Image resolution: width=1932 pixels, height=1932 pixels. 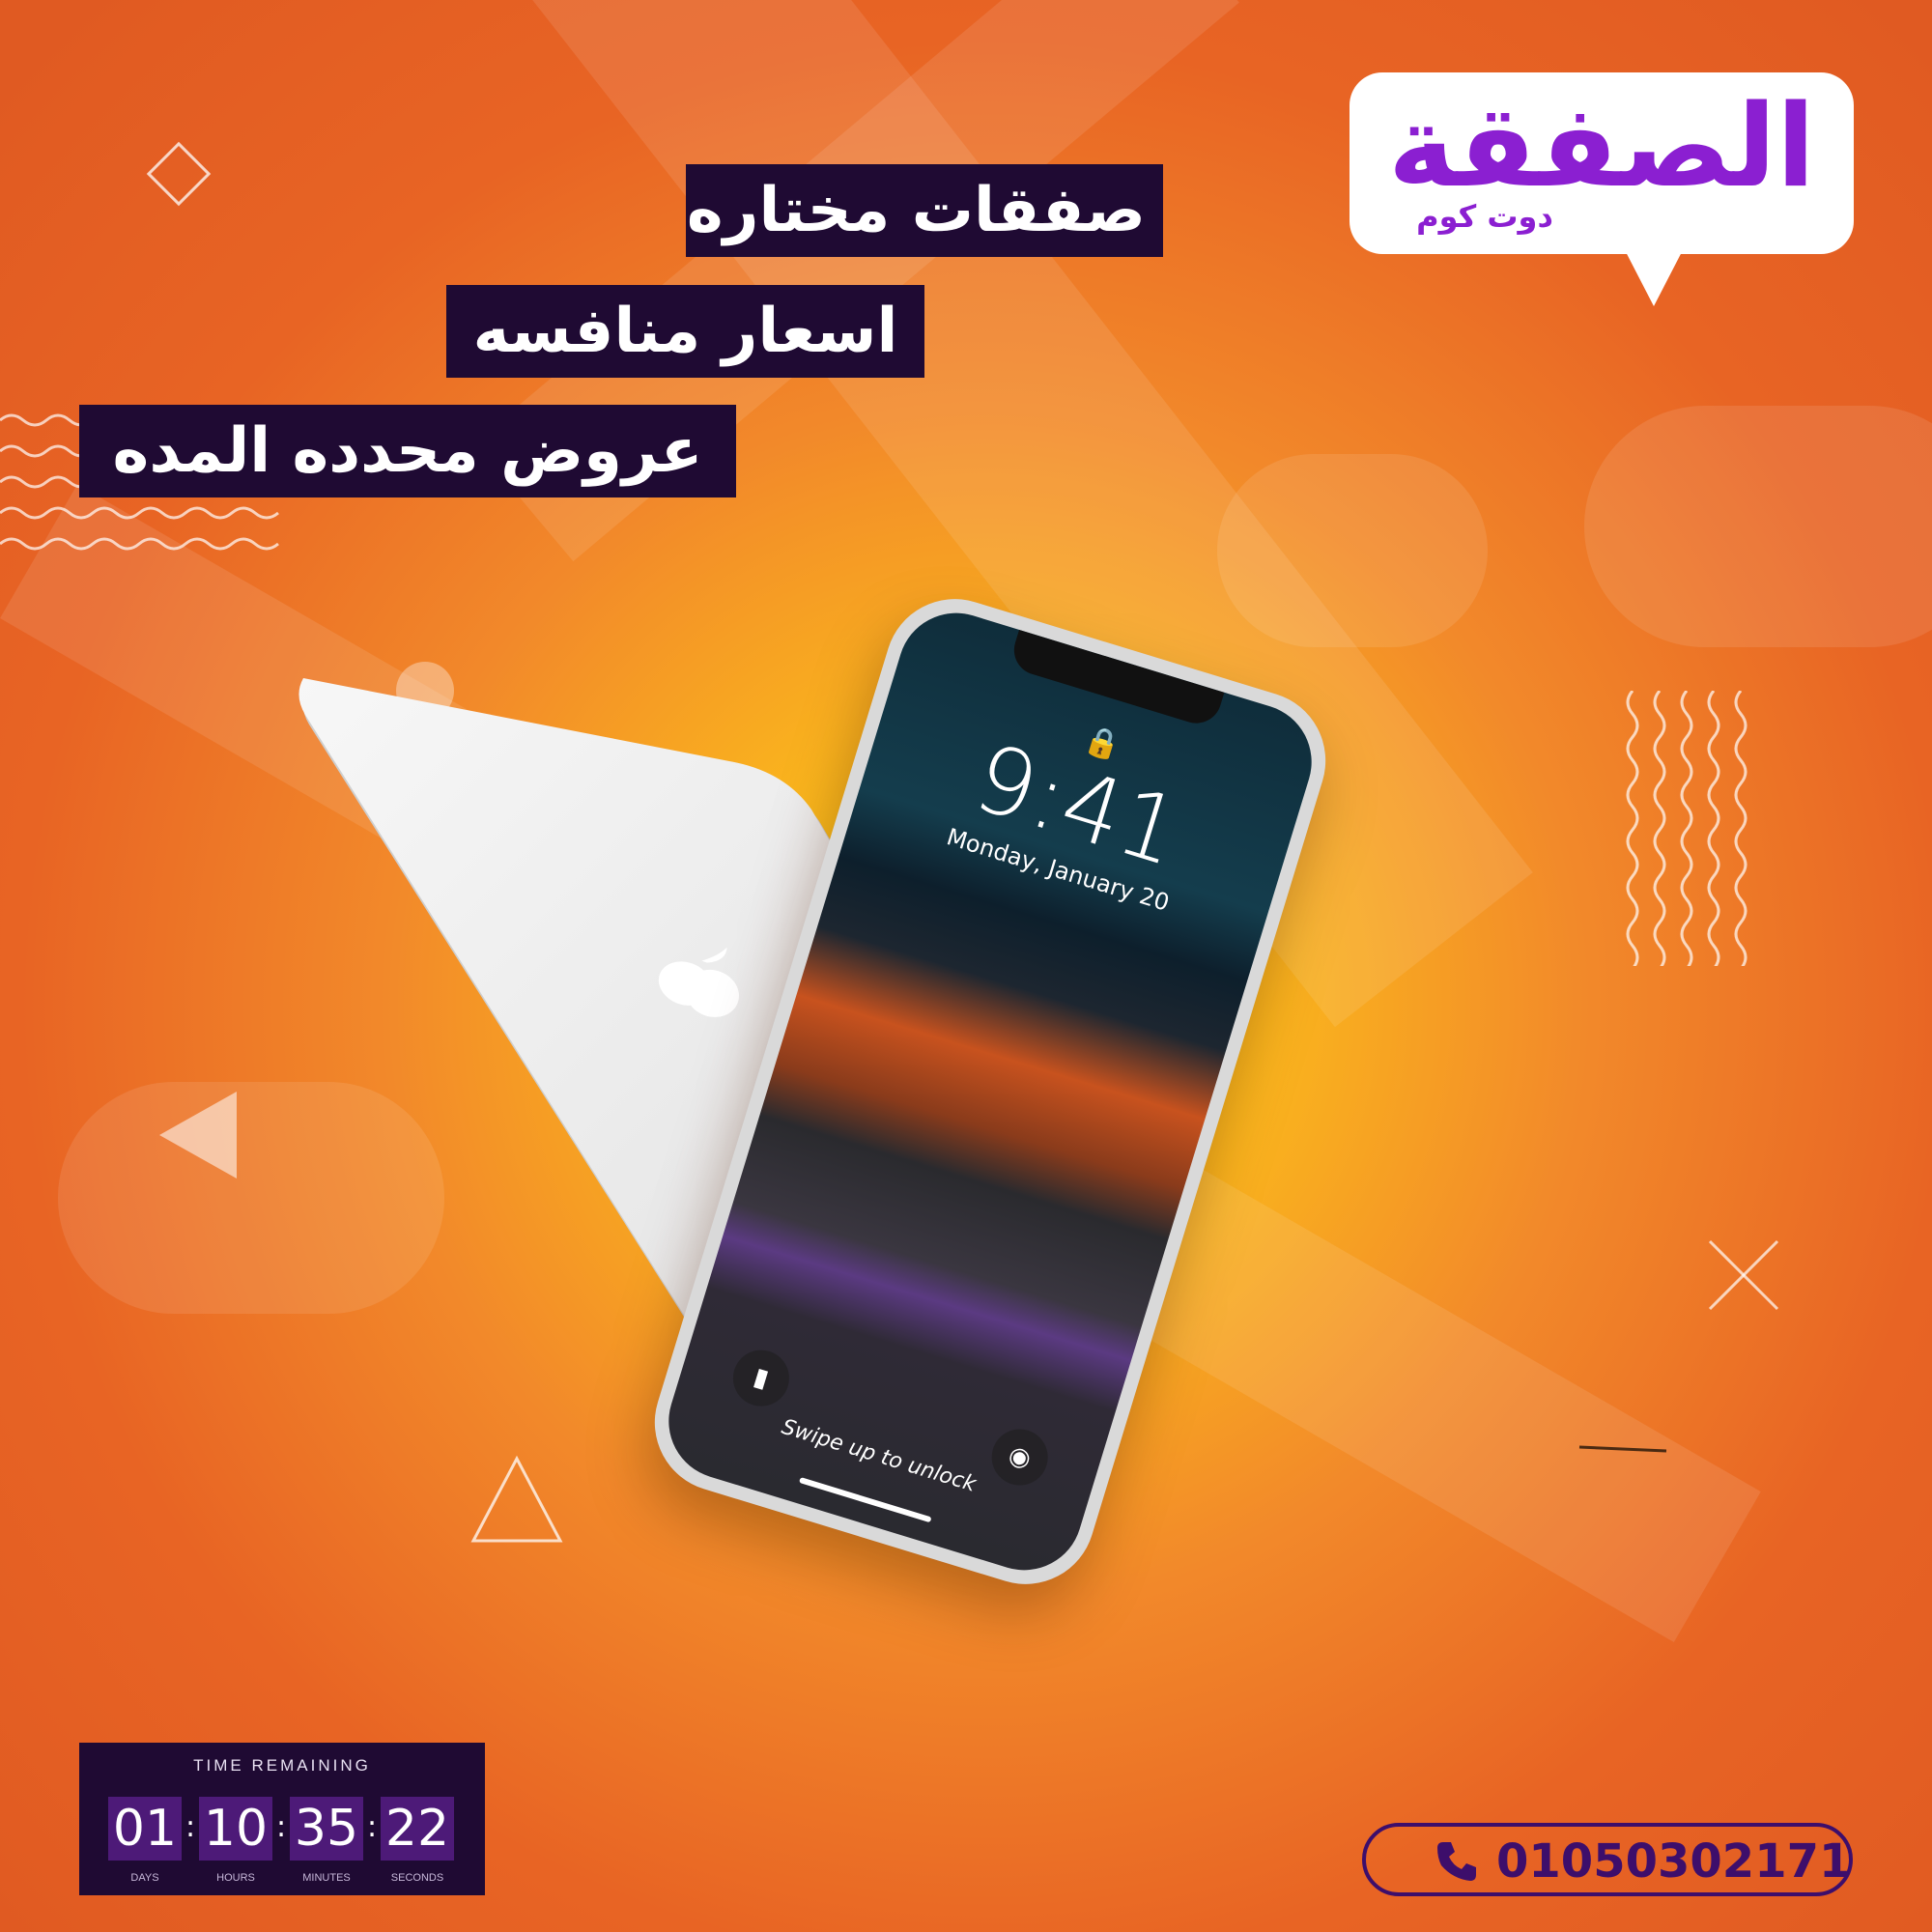 What do you see at coordinates (417, 1878) in the screenshot?
I see `timer-seconds-label: SECONDS` at bounding box center [417, 1878].